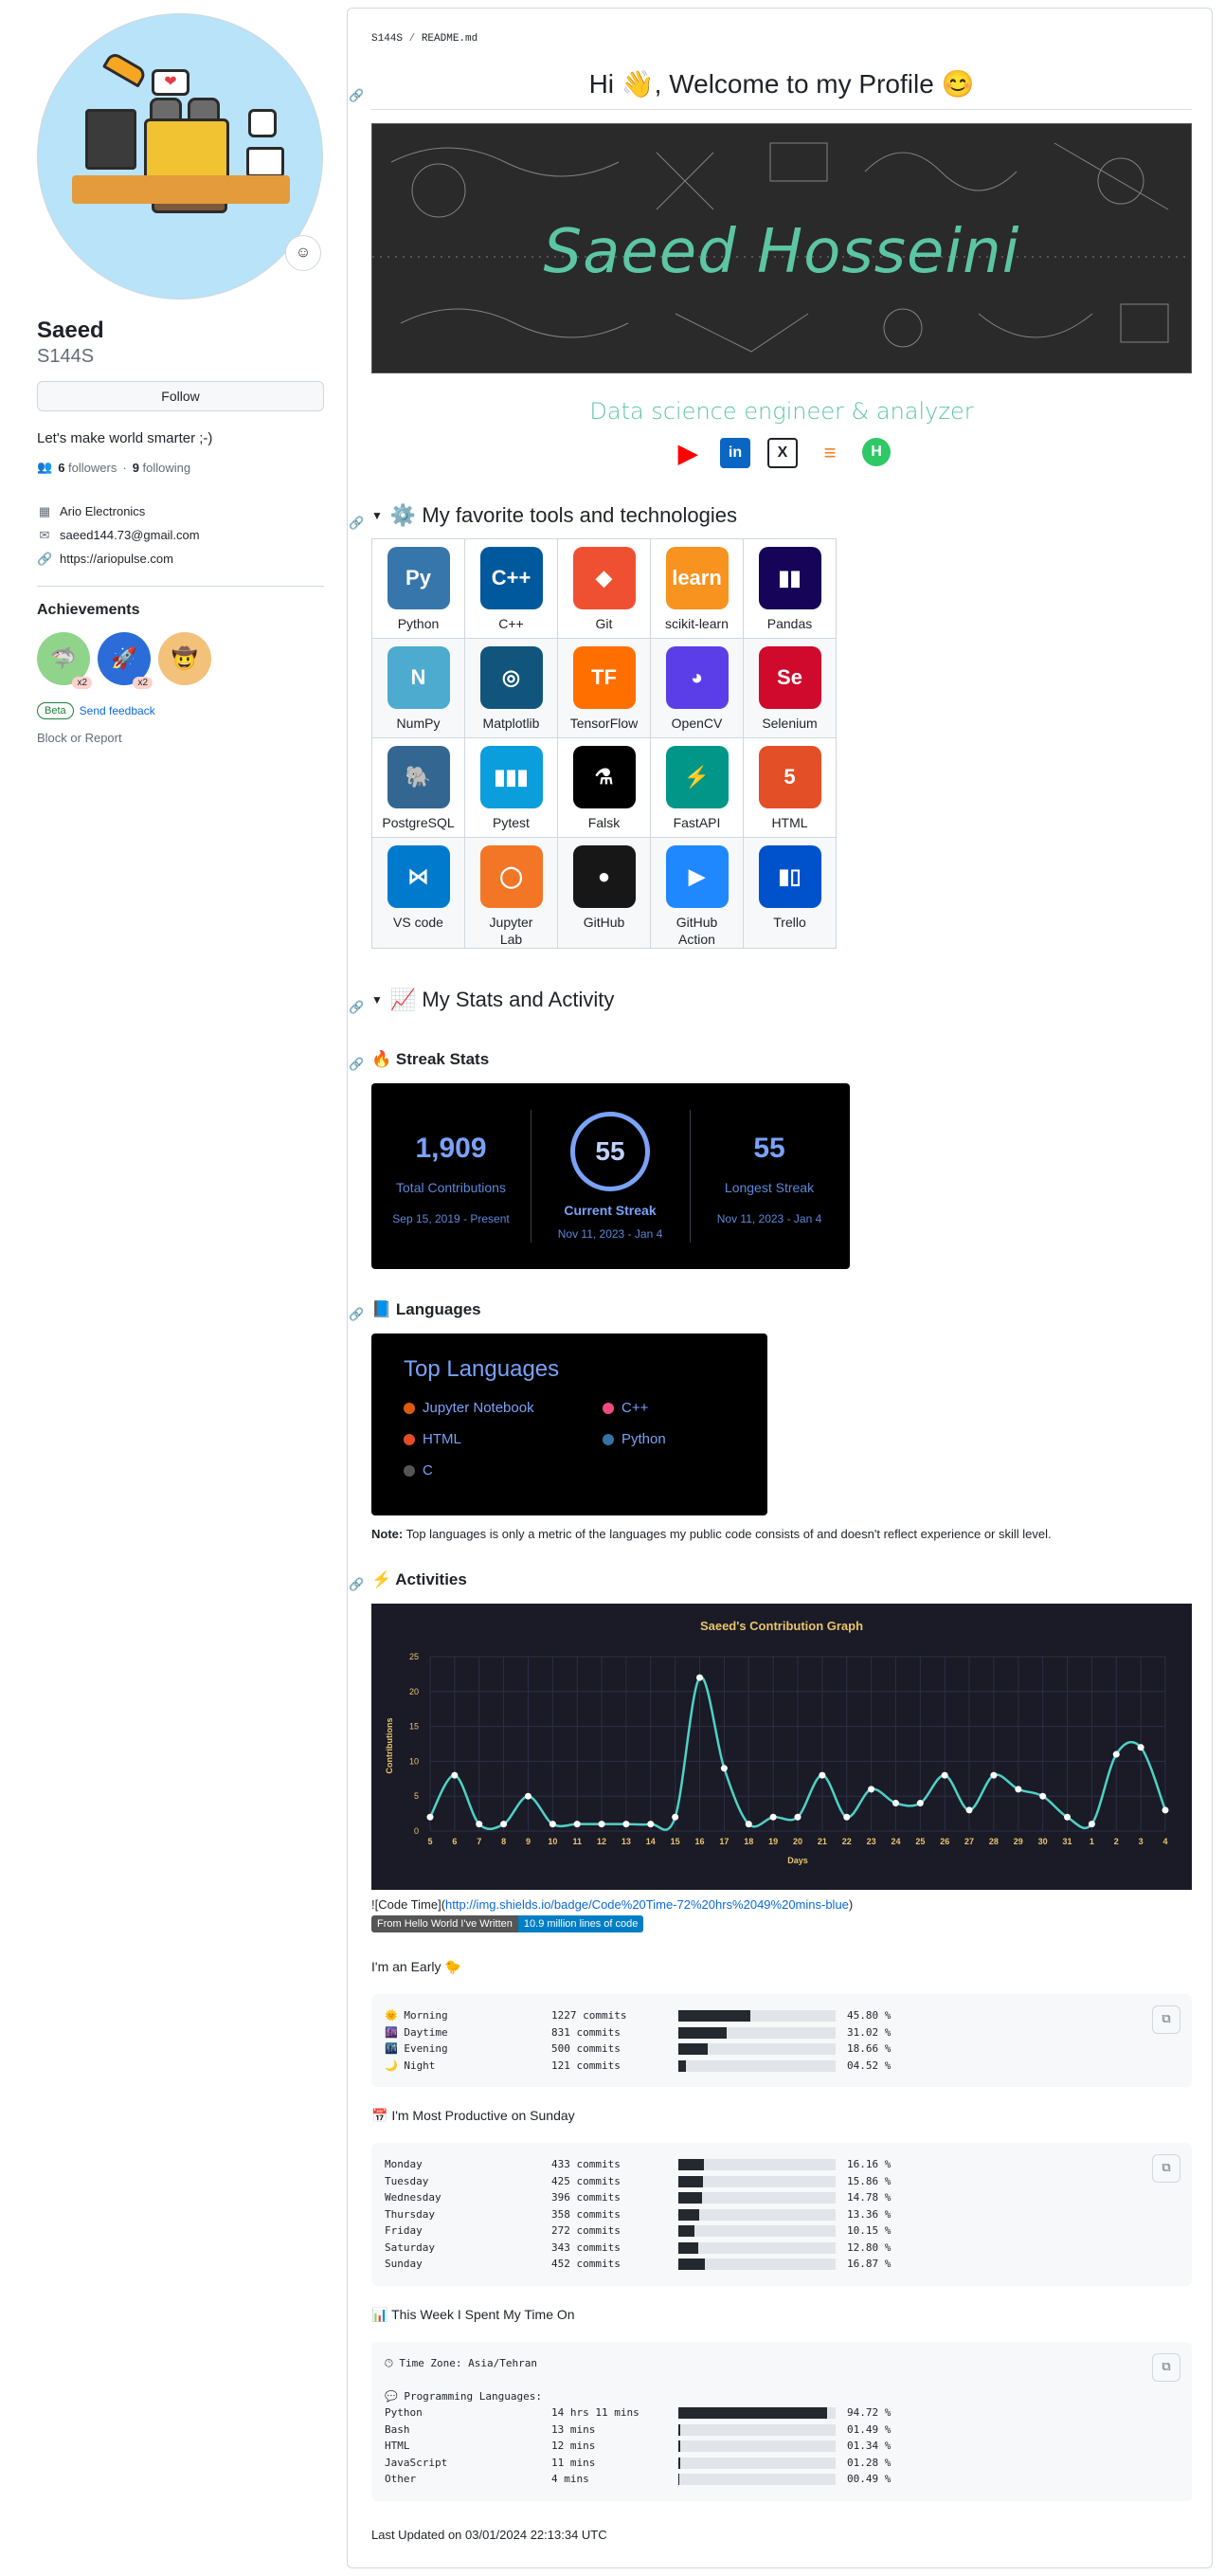 The image size is (1225, 2576). I want to click on achievement-badge-pull-shark: 🦈 x2, so click(64, 660).